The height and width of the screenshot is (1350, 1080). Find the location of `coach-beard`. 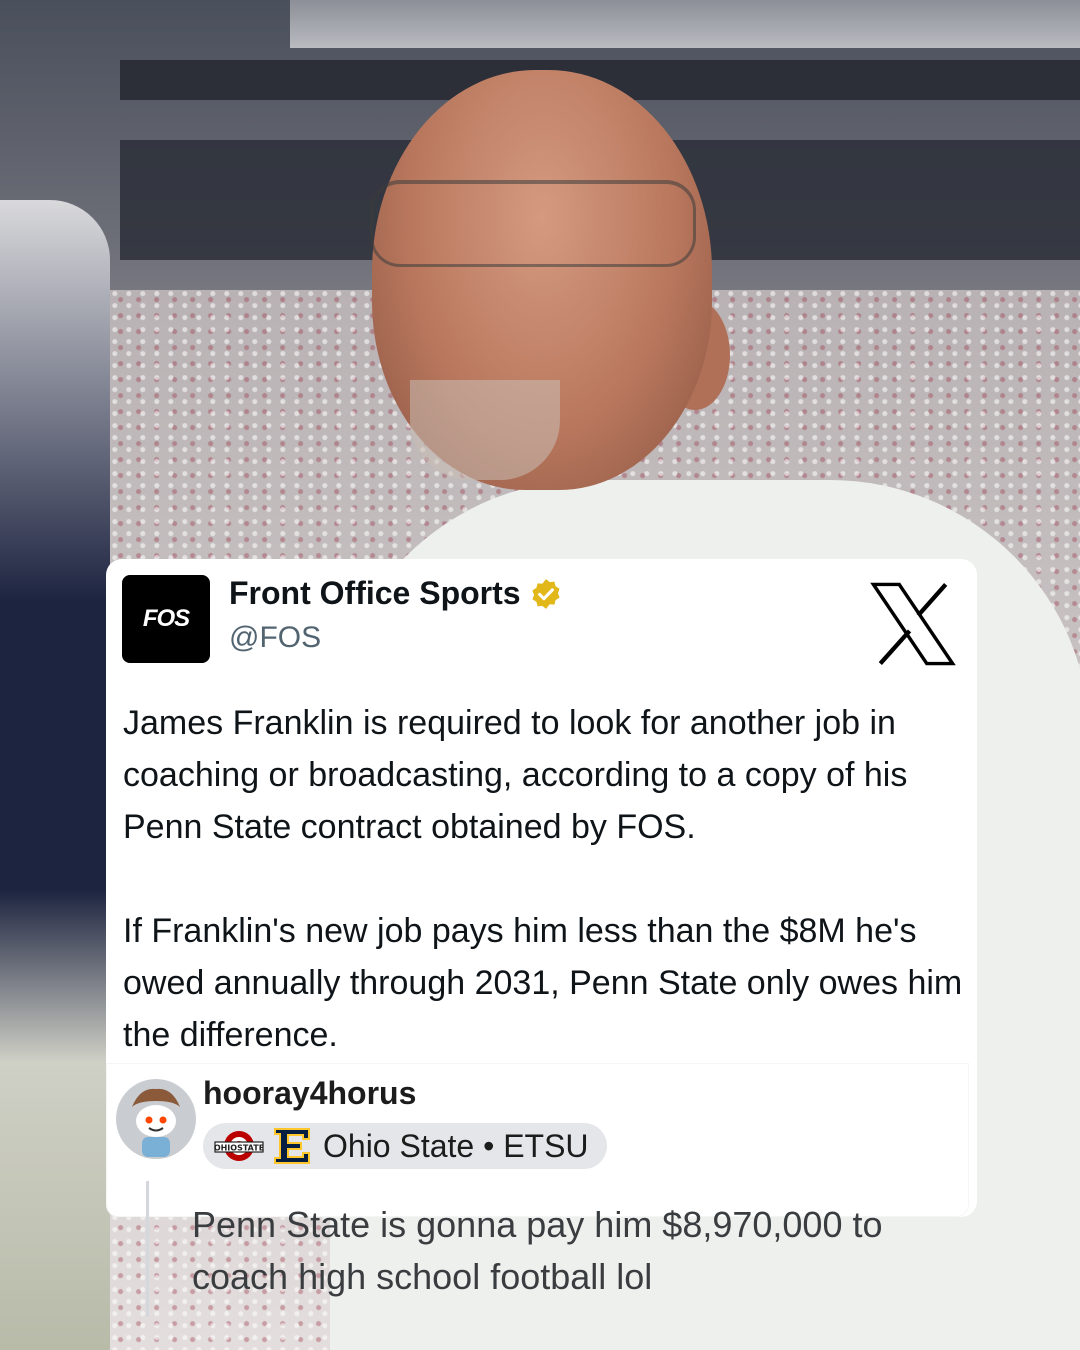

coach-beard is located at coordinates (485, 430).